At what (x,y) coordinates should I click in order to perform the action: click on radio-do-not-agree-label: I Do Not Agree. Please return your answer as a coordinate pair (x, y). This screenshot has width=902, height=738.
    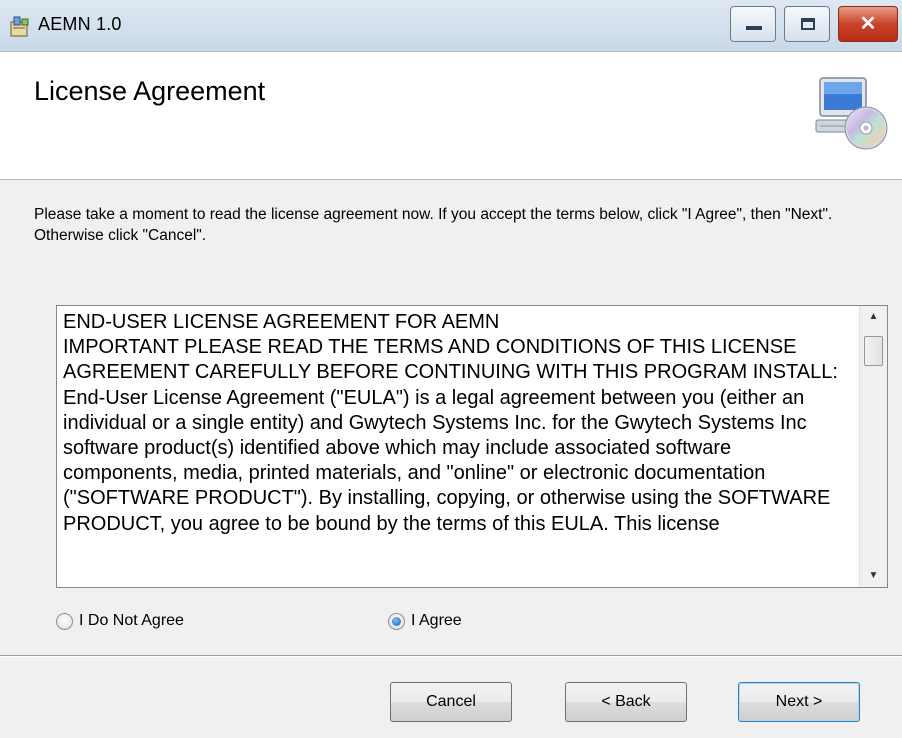
    Looking at the image, I should click on (131, 620).